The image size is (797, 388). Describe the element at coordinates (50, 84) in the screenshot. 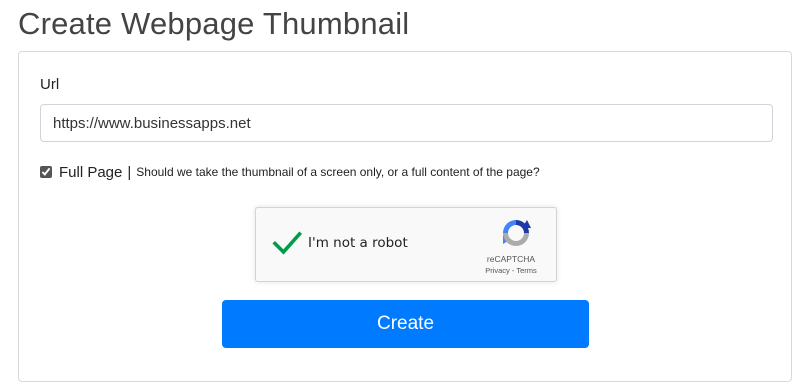

I see `url-label: Url` at that location.